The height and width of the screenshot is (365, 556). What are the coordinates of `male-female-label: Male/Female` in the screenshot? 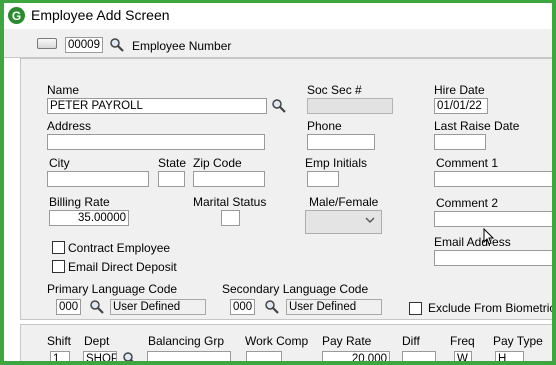 It's located at (344, 202).